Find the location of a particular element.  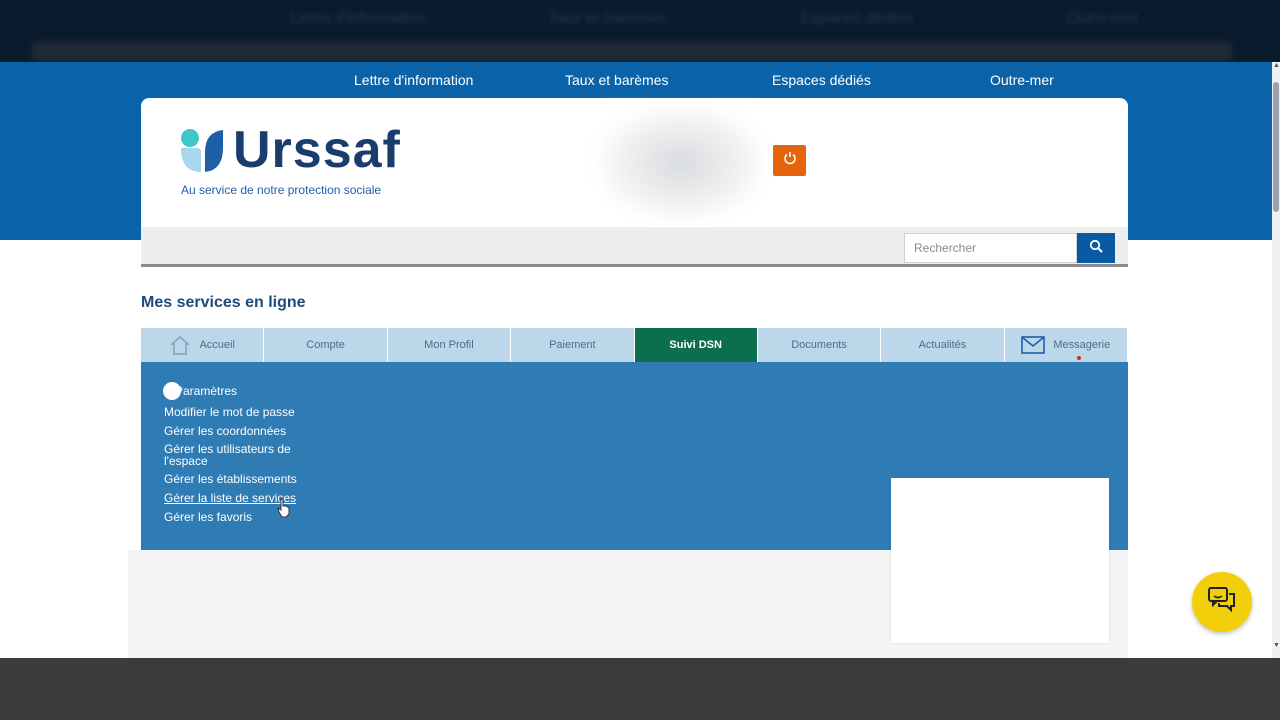

tab-label: Compte is located at coordinates (325, 345).